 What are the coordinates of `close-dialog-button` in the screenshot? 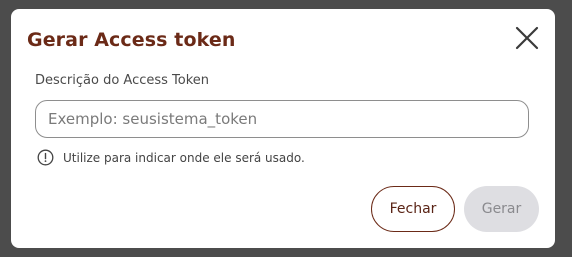 It's located at (527, 38).